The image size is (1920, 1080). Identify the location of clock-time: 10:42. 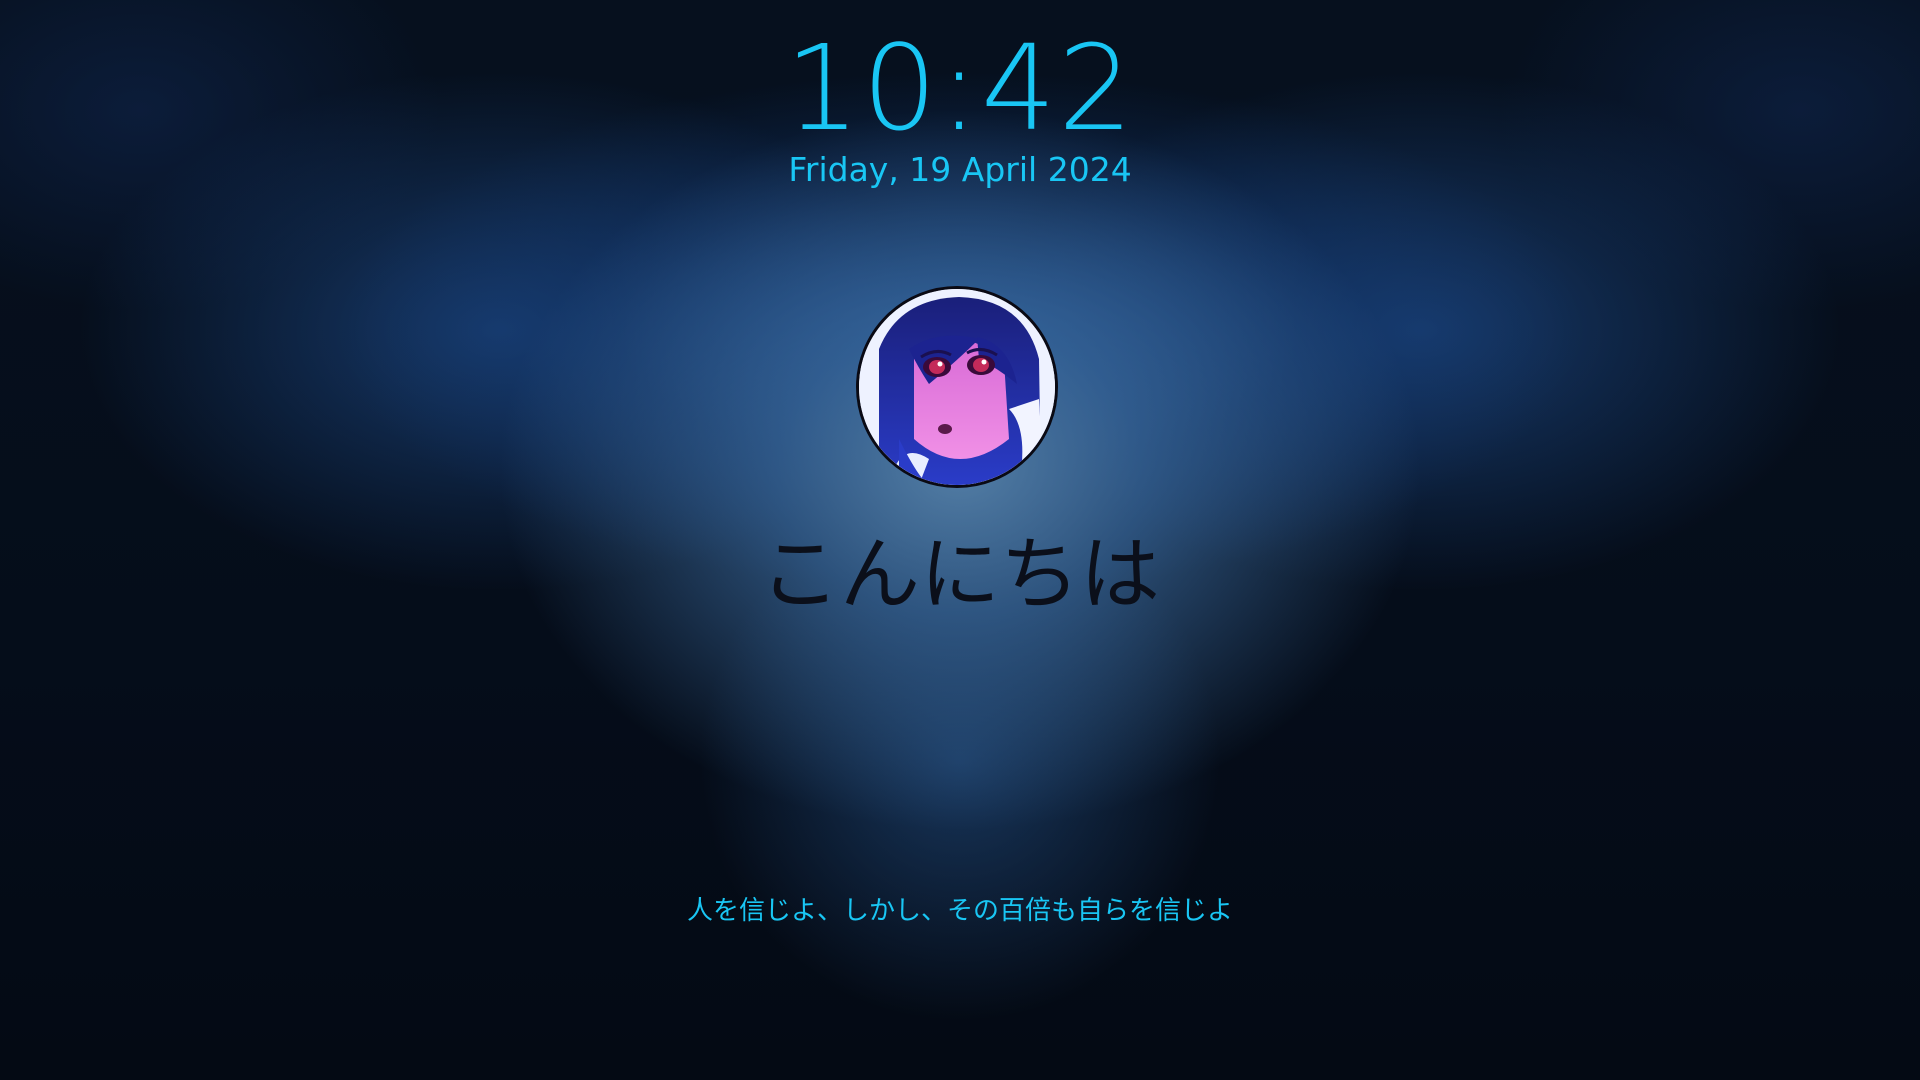
(960, 88).